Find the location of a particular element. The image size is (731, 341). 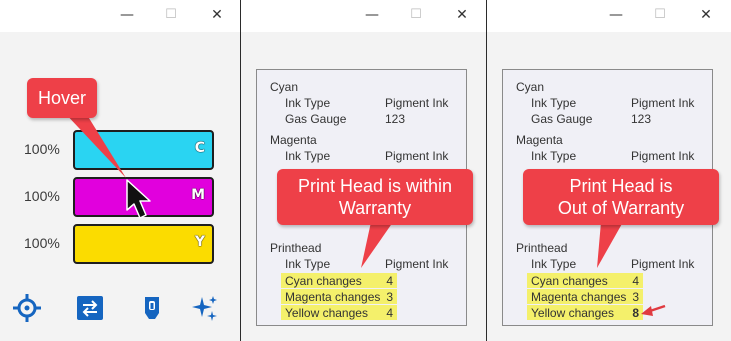

hover-callout: Hover is located at coordinates (62, 98).